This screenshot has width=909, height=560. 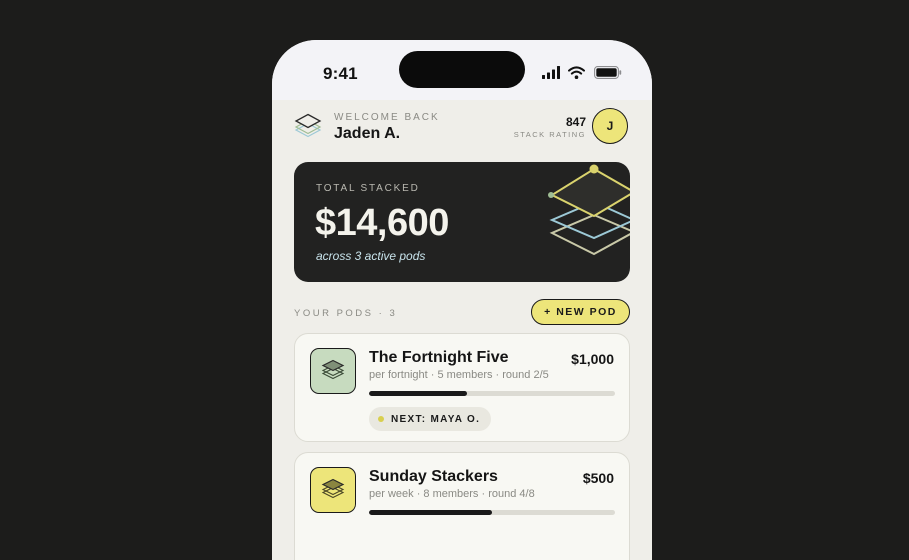 I want to click on status-dot-icon, so click(x=381, y=419).